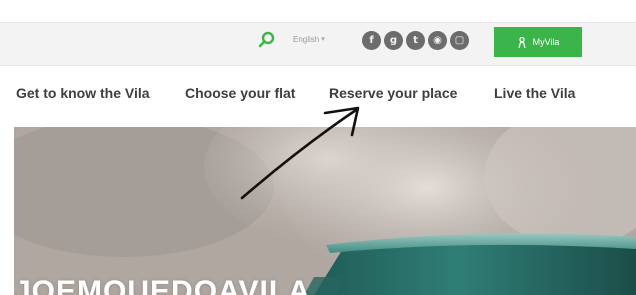  I want to click on twitter-icon: t, so click(415, 40).